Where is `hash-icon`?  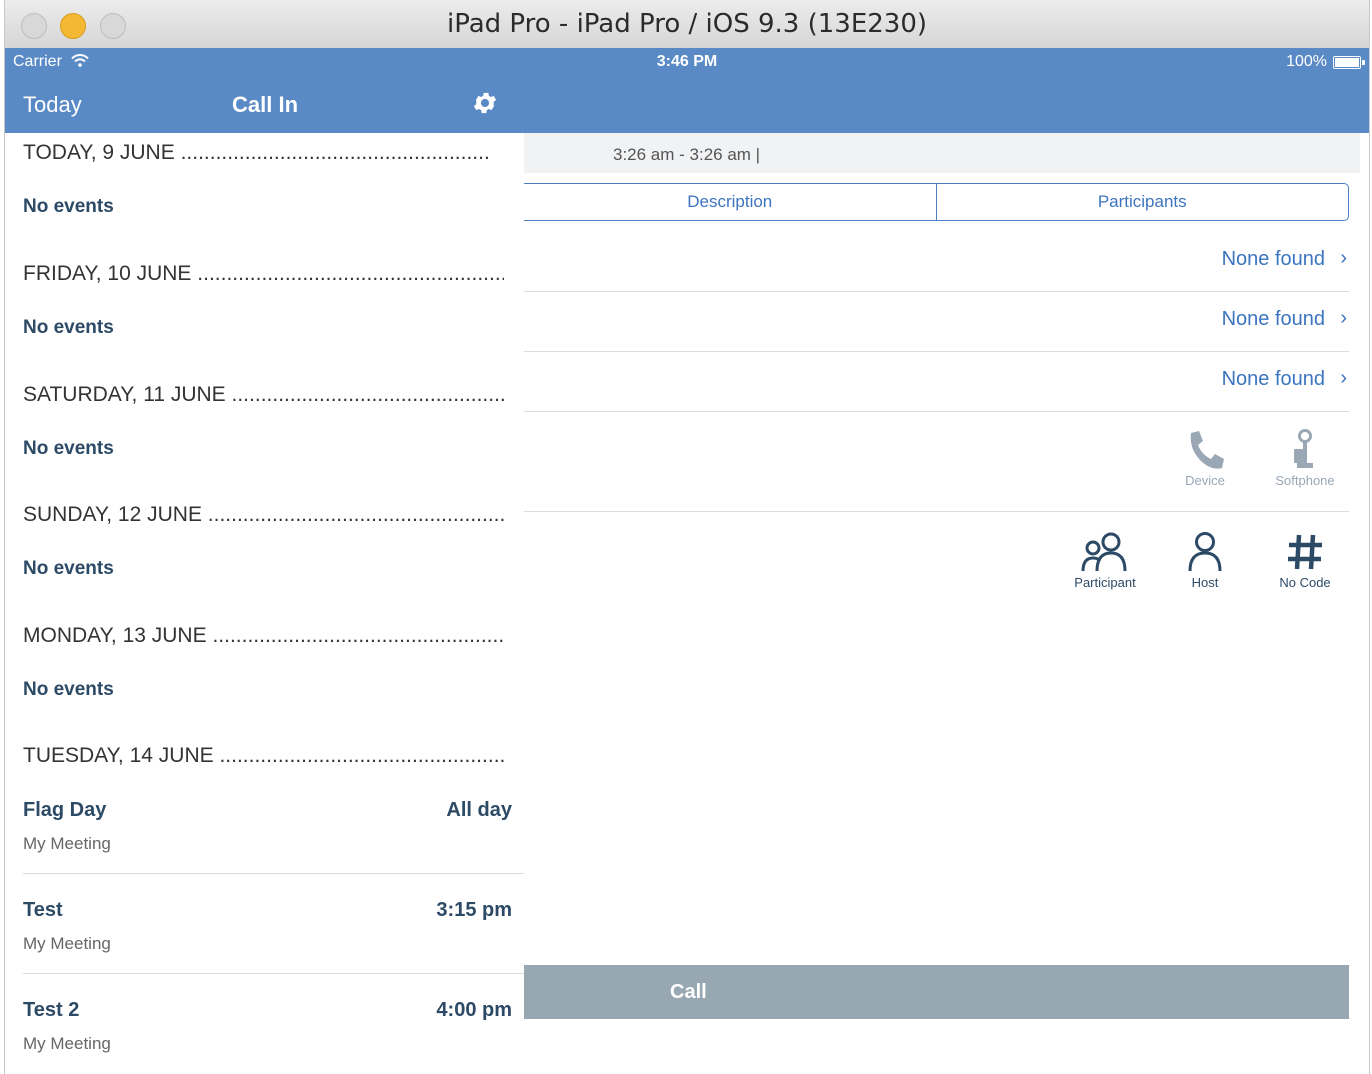
hash-icon is located at coordinates (1305, 552).